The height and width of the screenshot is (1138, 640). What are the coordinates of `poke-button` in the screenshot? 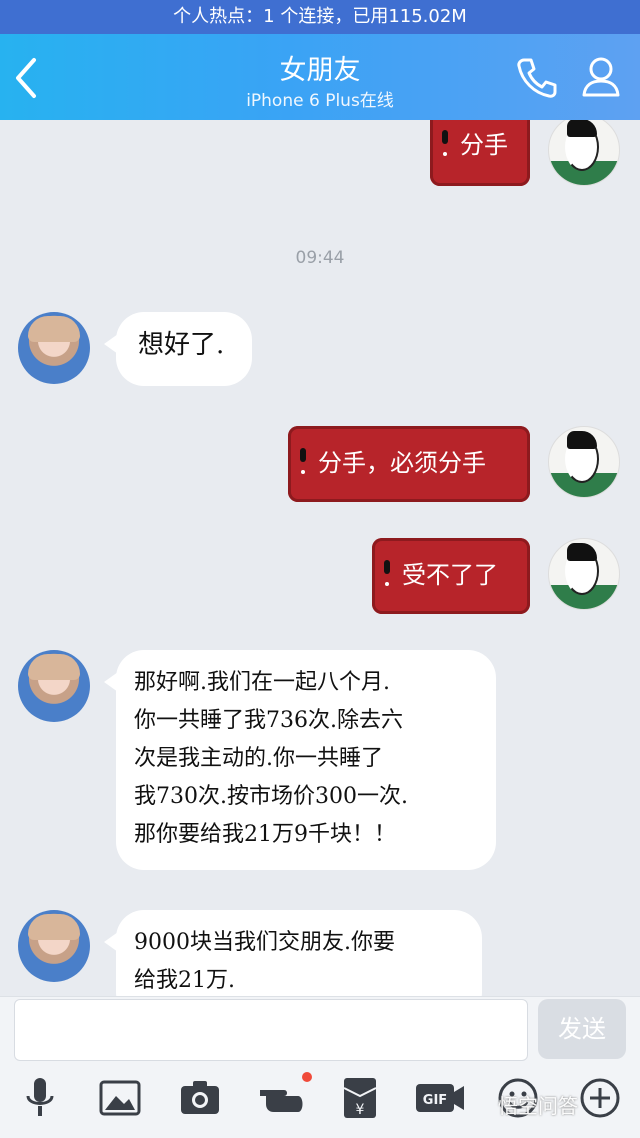 It's located at (280, 1098).